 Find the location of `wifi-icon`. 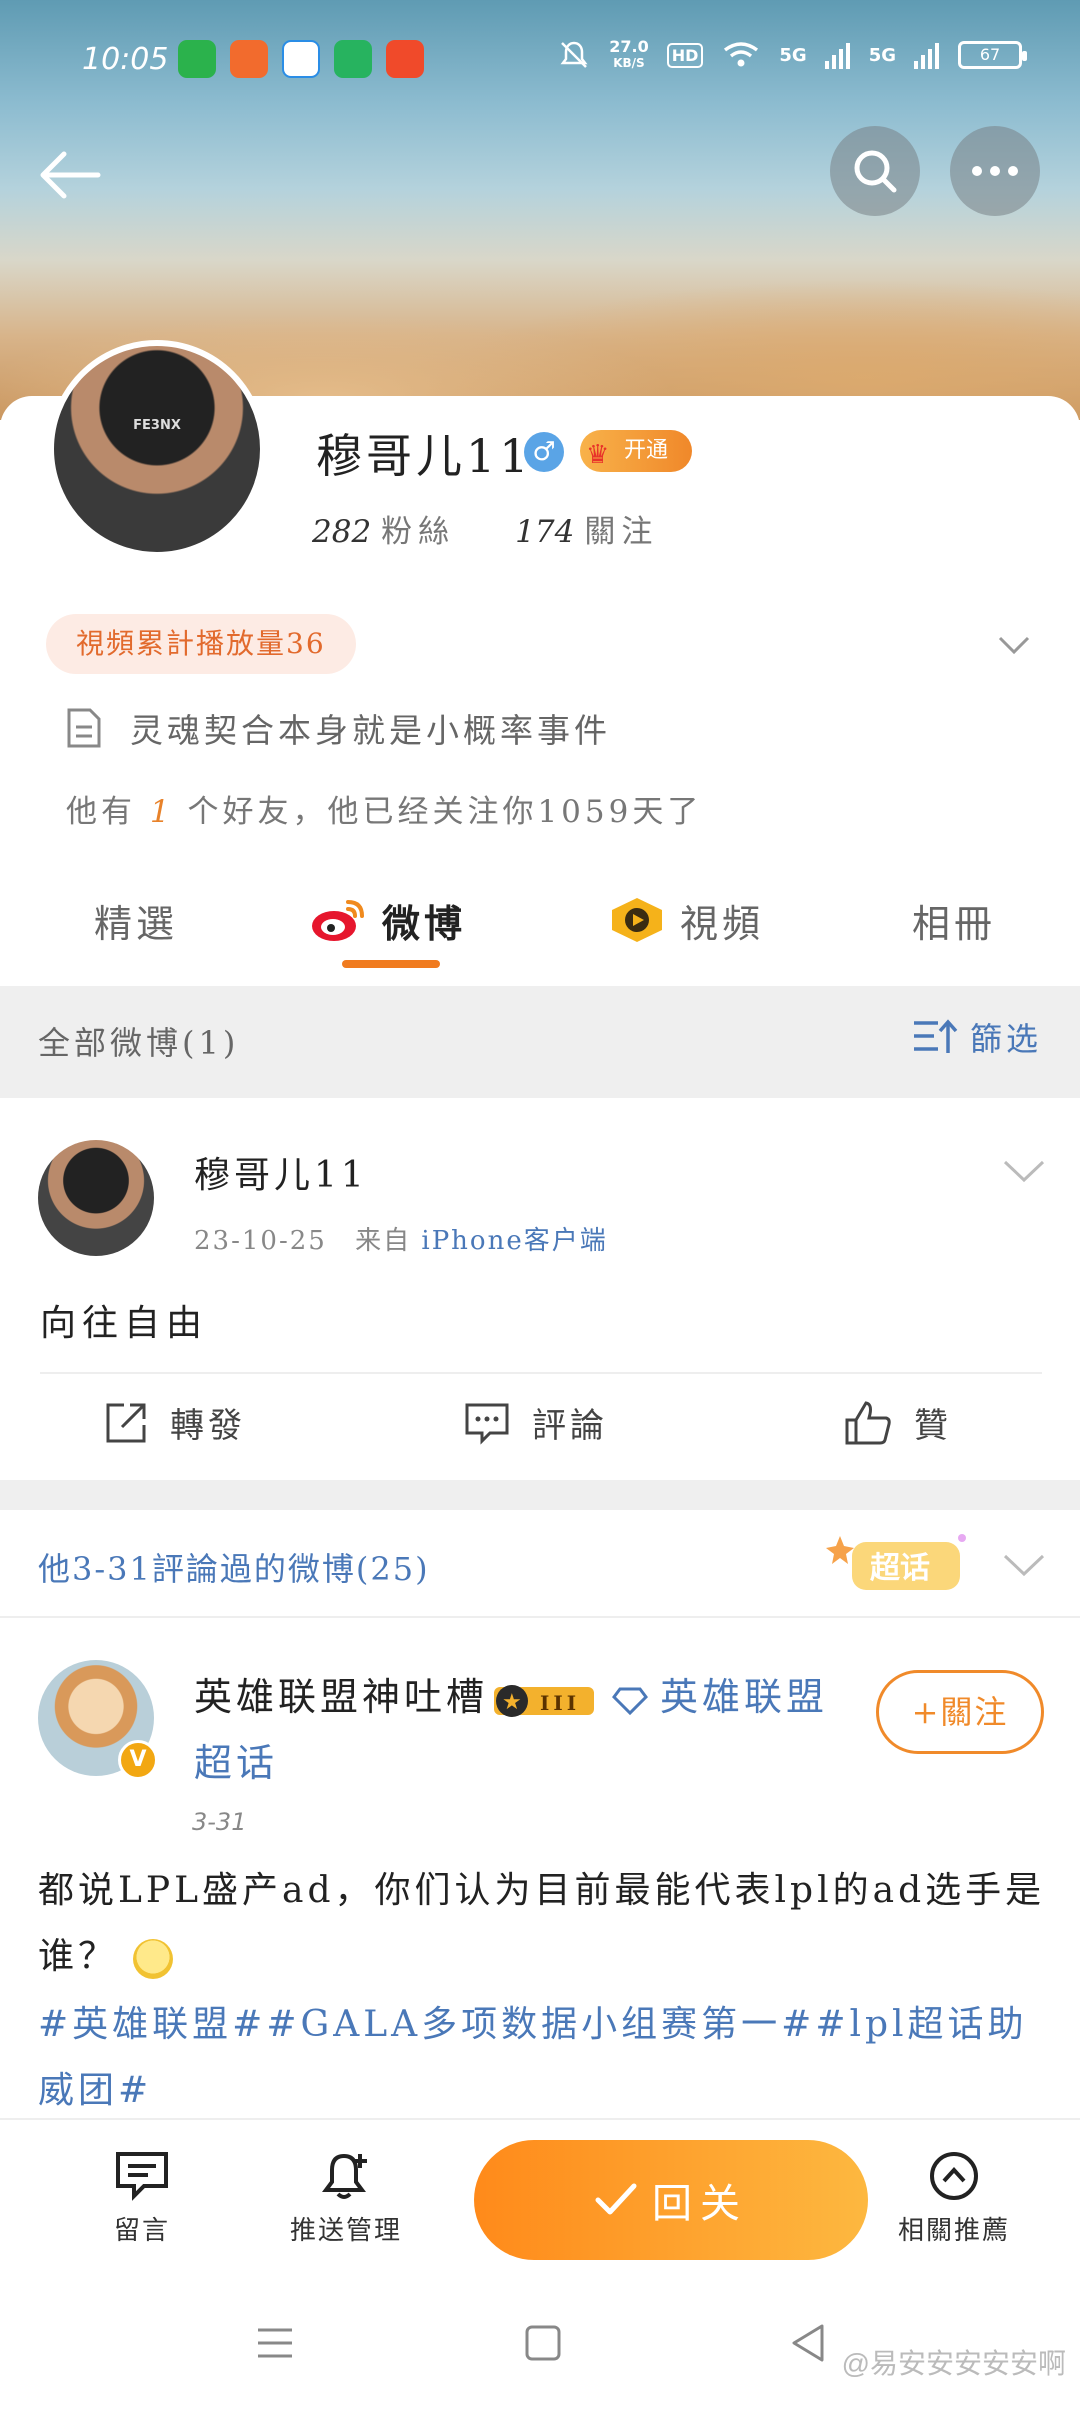

wifi-icon is located at coordinates (741, 54).